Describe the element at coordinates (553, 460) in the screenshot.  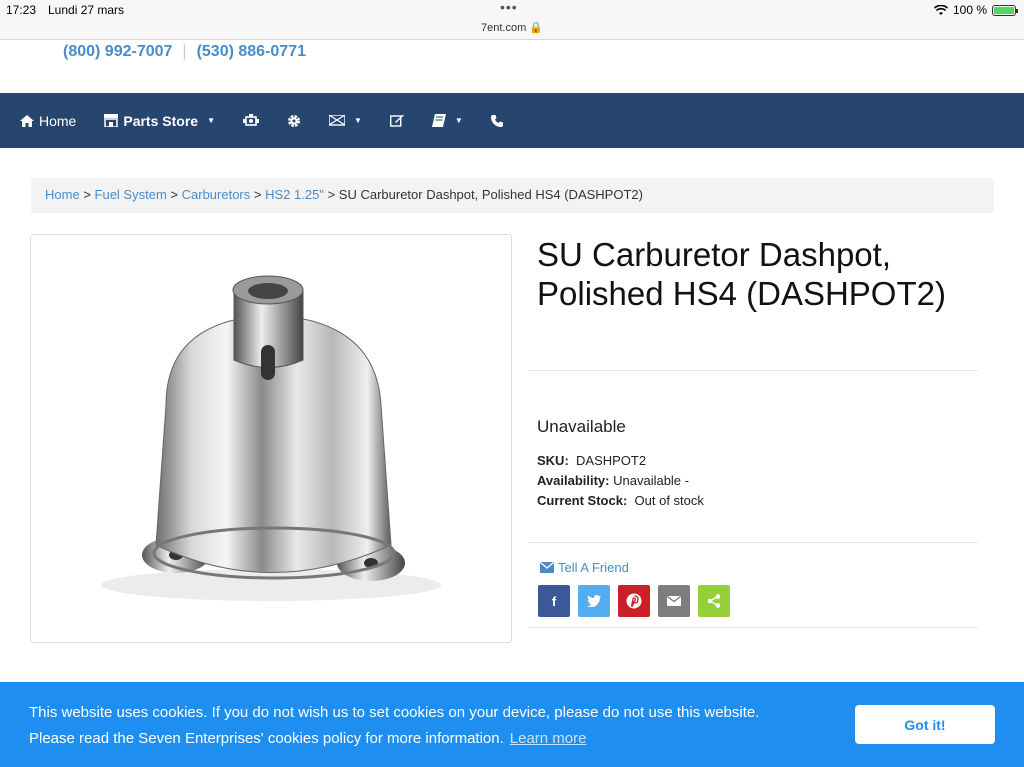
I see `sku-label: SKU:` at that location.